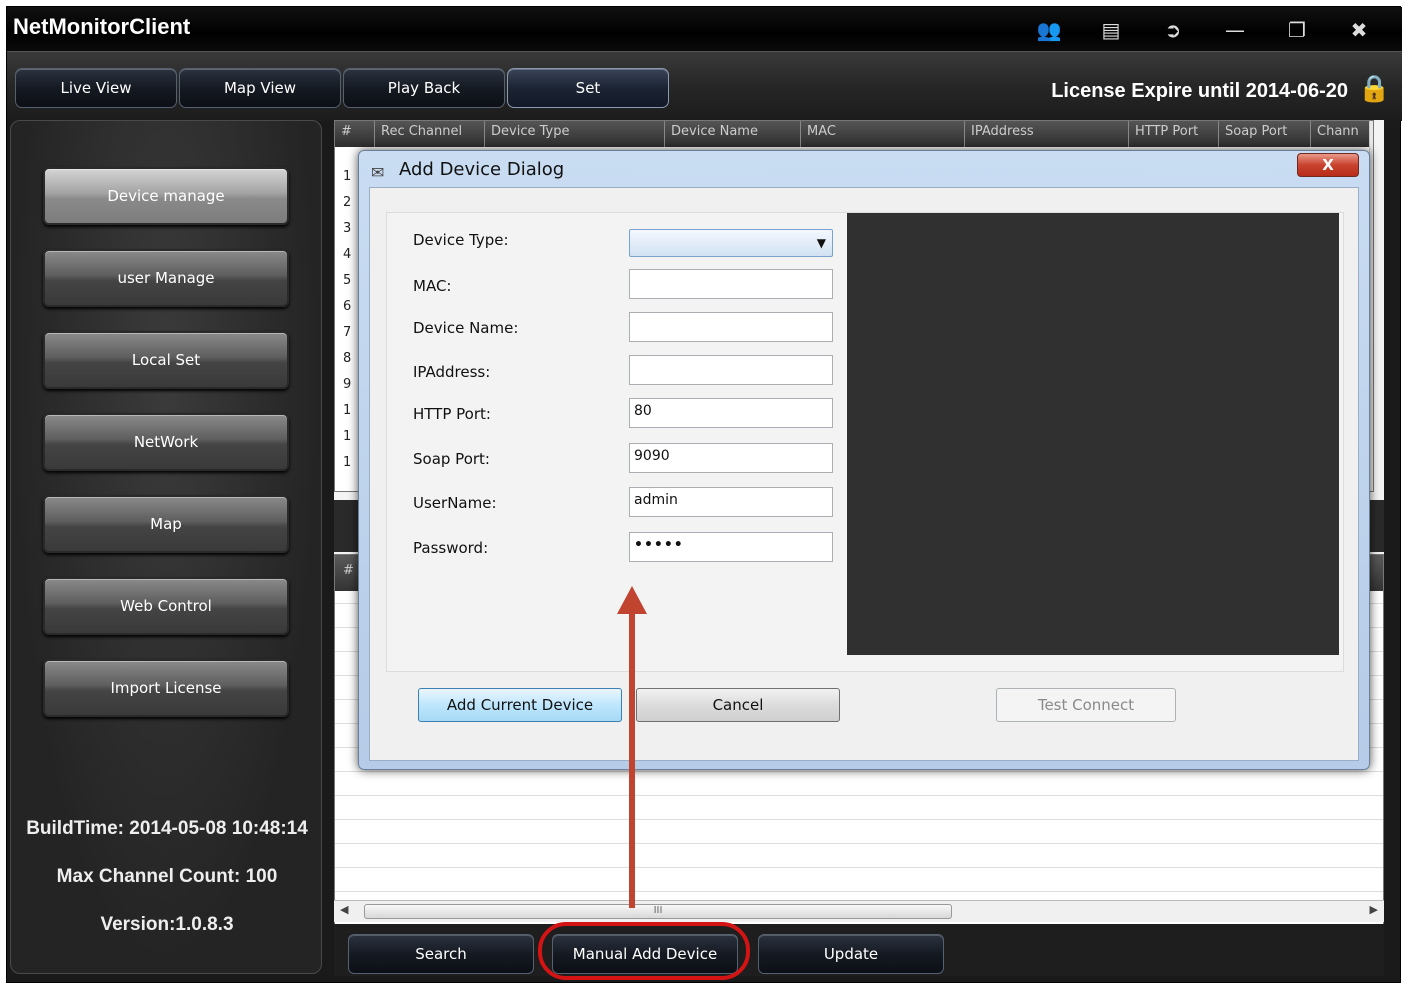 The height and width of the screenshot is (985, 1405). What do you see at coordinates (166, 524) in the screenshot?
I see `sidebar-item-map: Map` at bounding box center [166, 524].